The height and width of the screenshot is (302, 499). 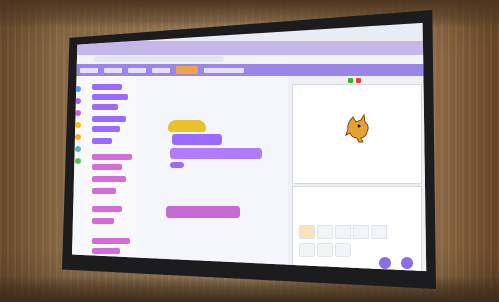 I want to click on block-palette, so click(x=110, y=174).